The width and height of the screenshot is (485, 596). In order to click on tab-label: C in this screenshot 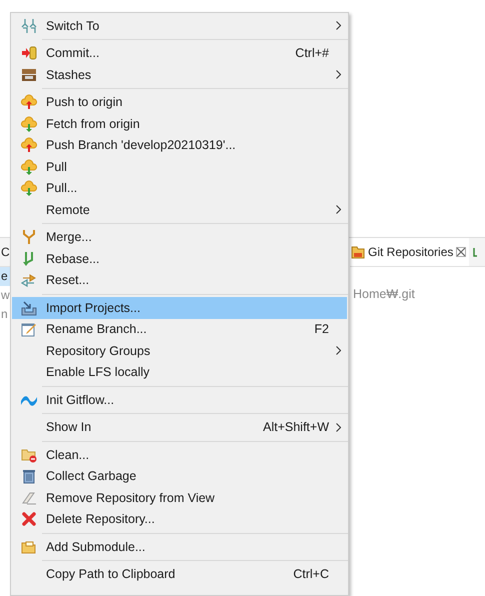, I will do `click(5, 252)`.